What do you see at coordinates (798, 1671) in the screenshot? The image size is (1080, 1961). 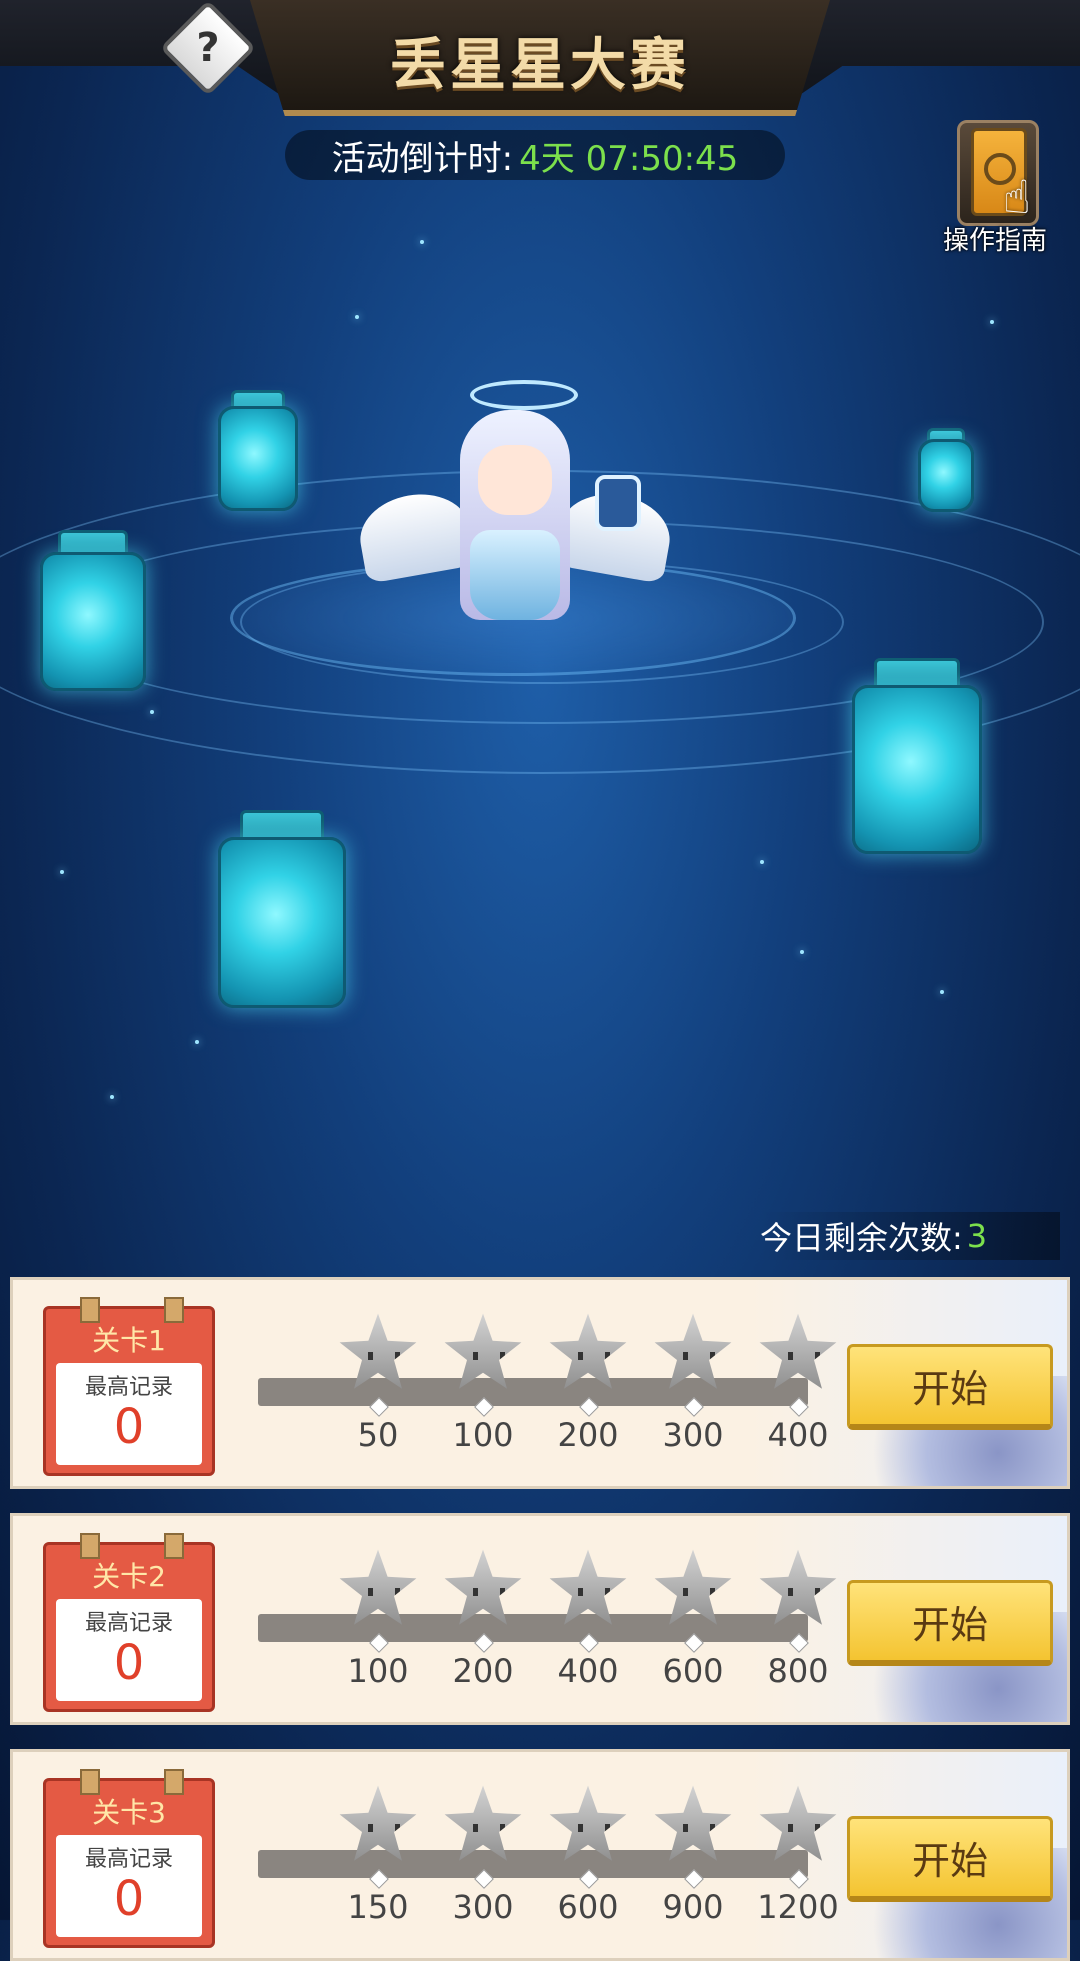 I see `threshold-value: 800` at bounding box center [798, 1671].